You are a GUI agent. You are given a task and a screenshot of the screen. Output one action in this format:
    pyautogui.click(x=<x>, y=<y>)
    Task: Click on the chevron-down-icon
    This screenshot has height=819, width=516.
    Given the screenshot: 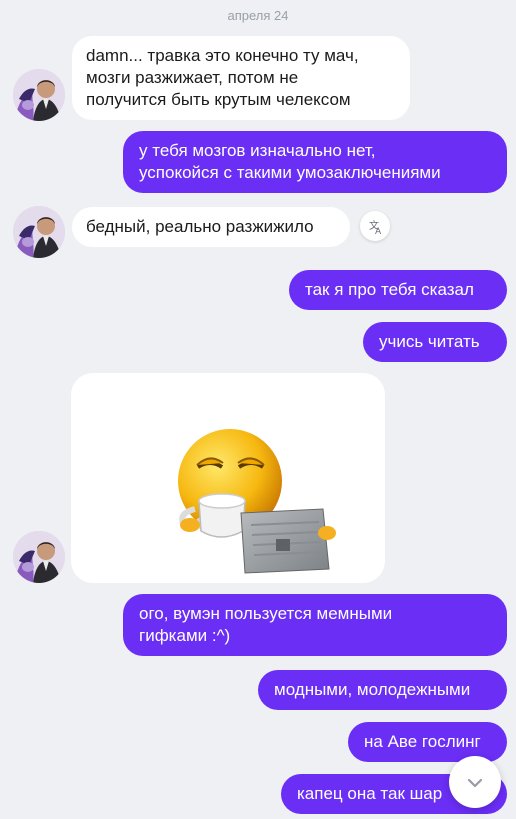 What is the action you would take?
    pyautogui.click(x=475, y=783)
    